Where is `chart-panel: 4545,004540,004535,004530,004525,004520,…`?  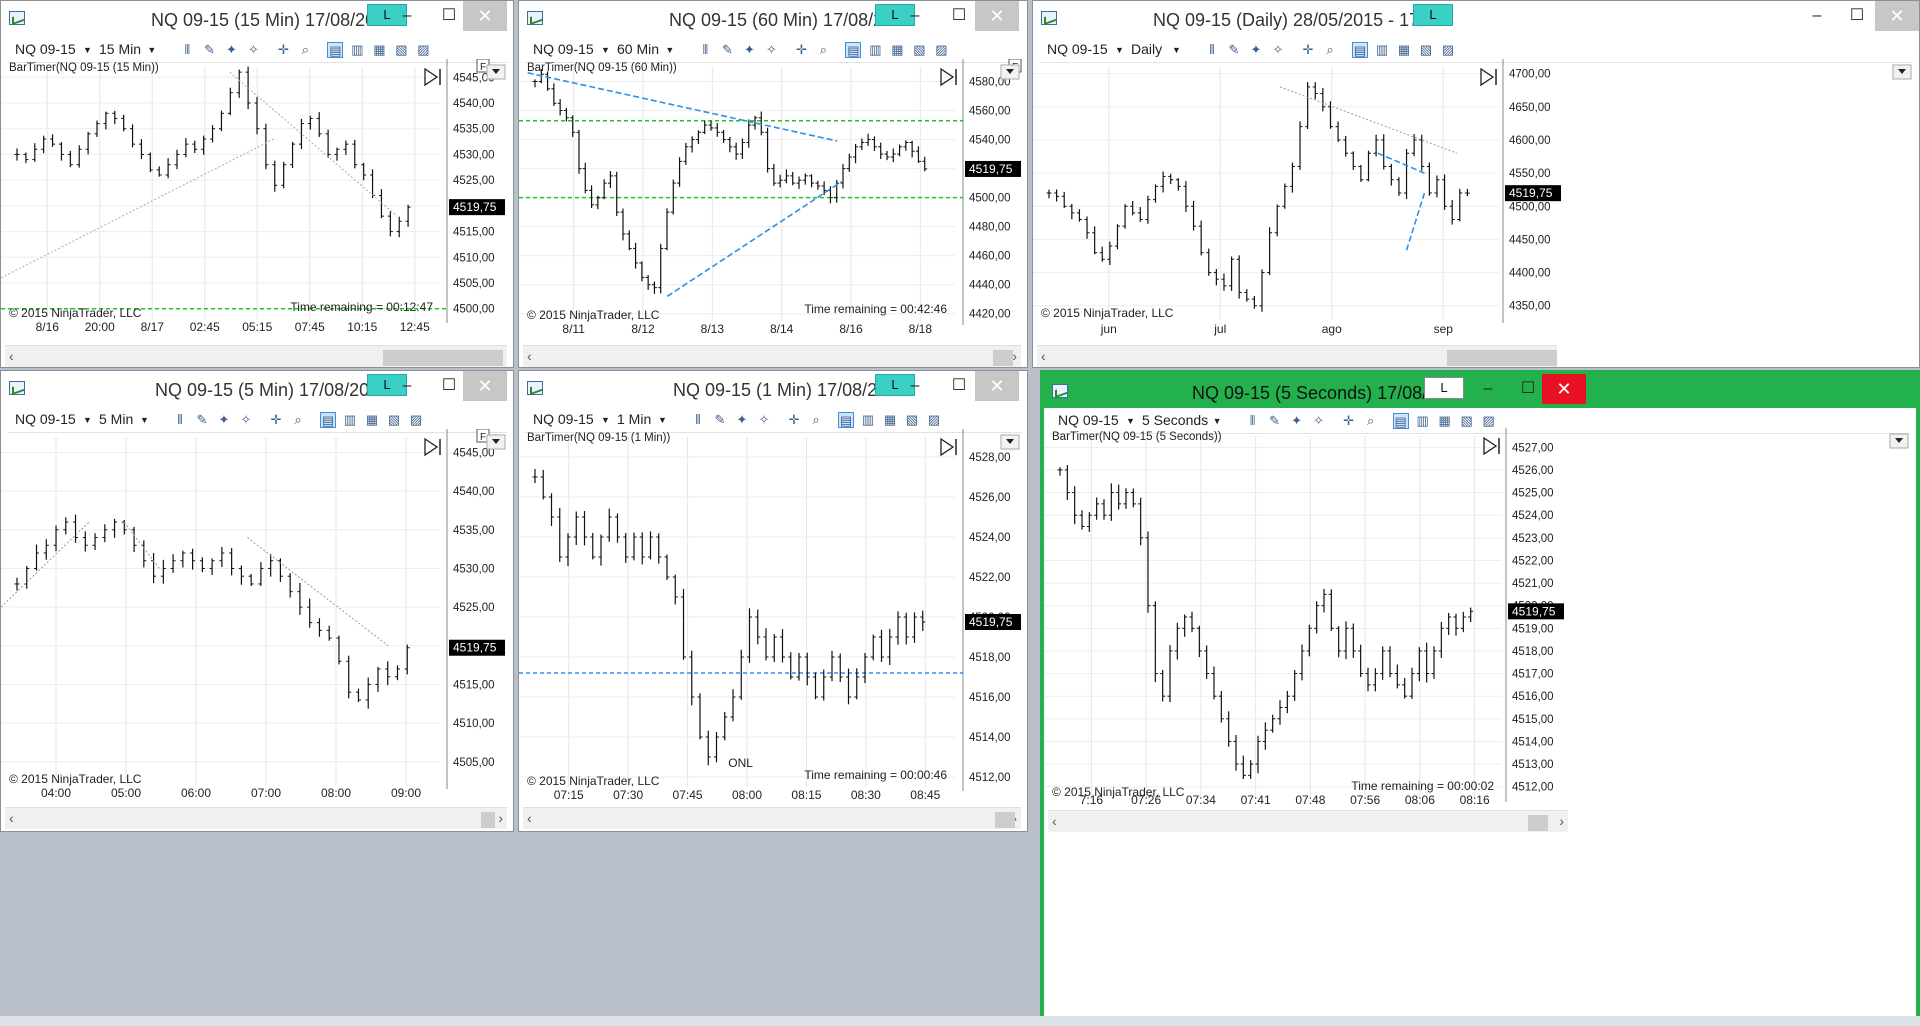
chart-panel: 4545,004540,004535,004530,004525,004520,… is located at coordinates (257, 199).